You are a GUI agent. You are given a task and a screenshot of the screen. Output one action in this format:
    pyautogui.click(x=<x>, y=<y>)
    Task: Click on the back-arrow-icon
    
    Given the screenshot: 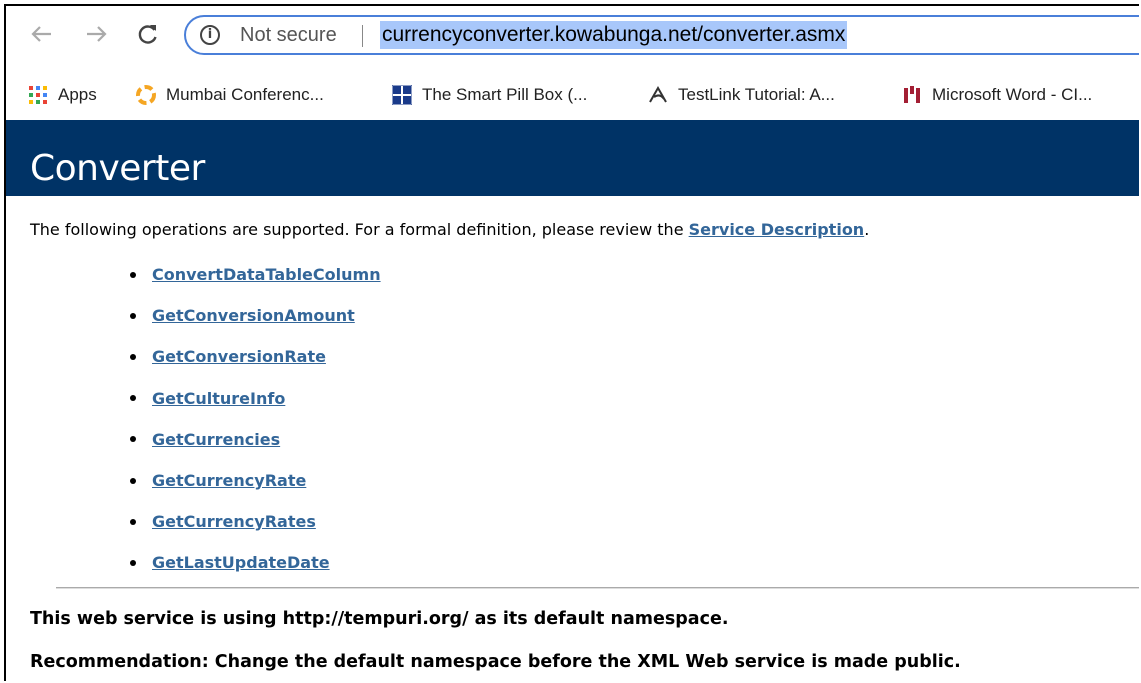 What is the action you would take?
    pyautogui.click(x=41, y=34)
    